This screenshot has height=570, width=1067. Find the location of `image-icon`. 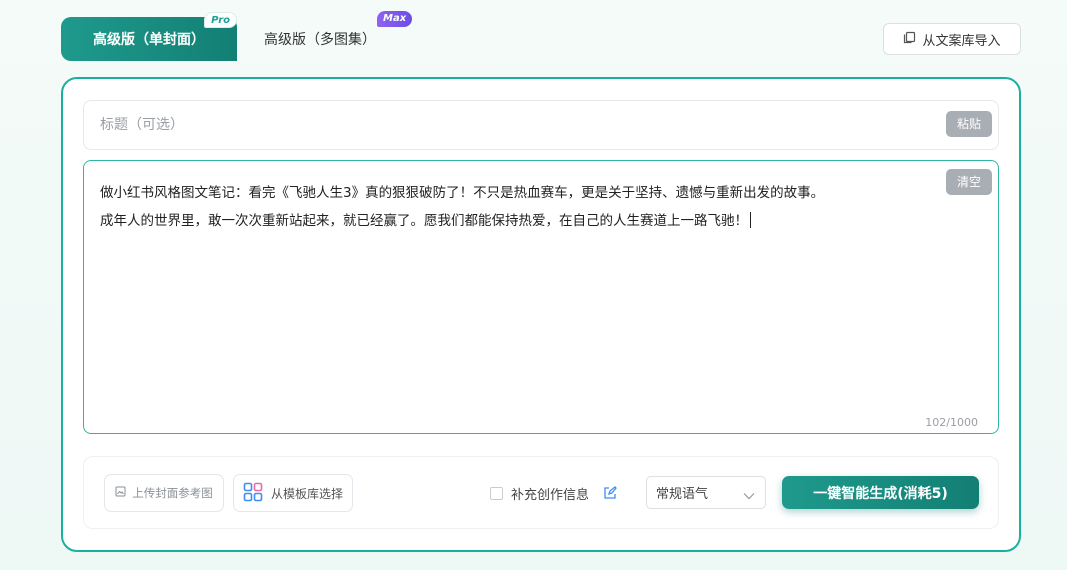

image-icon is located at coordinates (120, 493).